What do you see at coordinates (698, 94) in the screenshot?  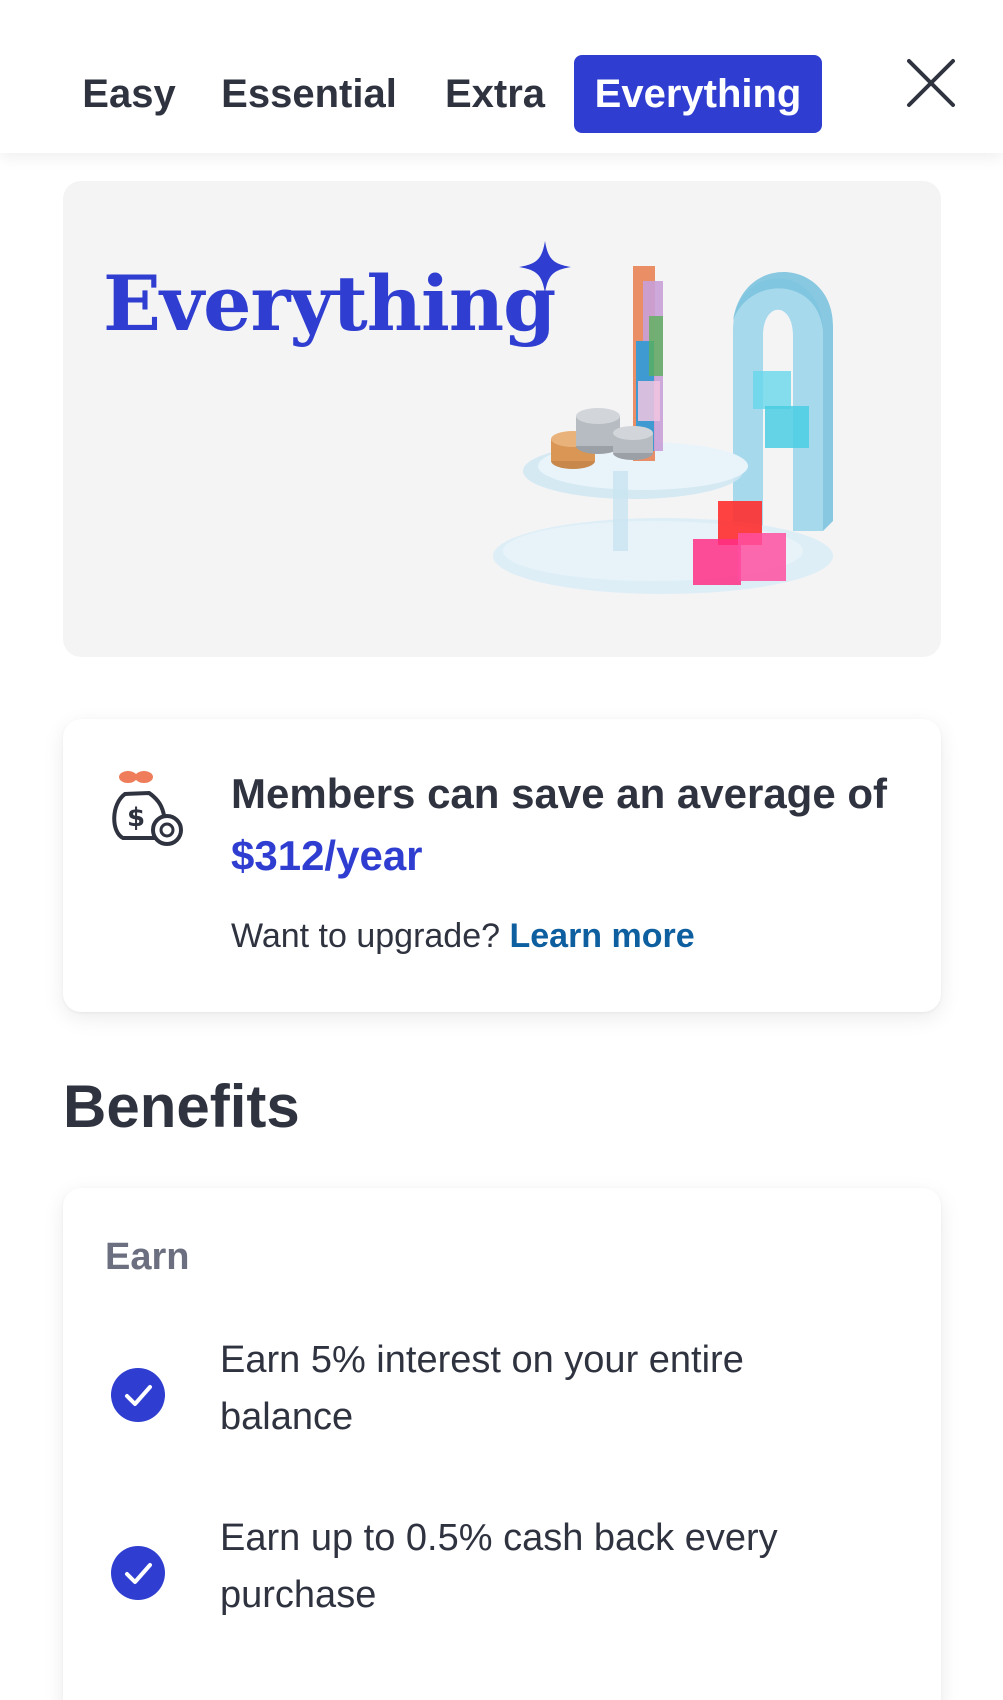 I see `tab-everything: Everything` at bounding box center [698, 94].